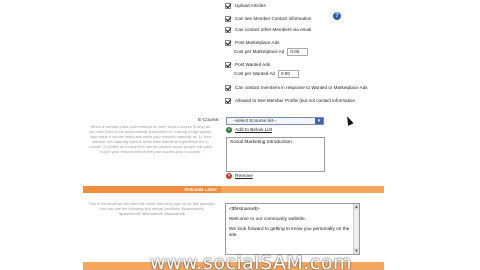  Describe the element at coordinates (250, 5) in the screenshot. I see `upload-articles-label: Upload Articles` at that location.